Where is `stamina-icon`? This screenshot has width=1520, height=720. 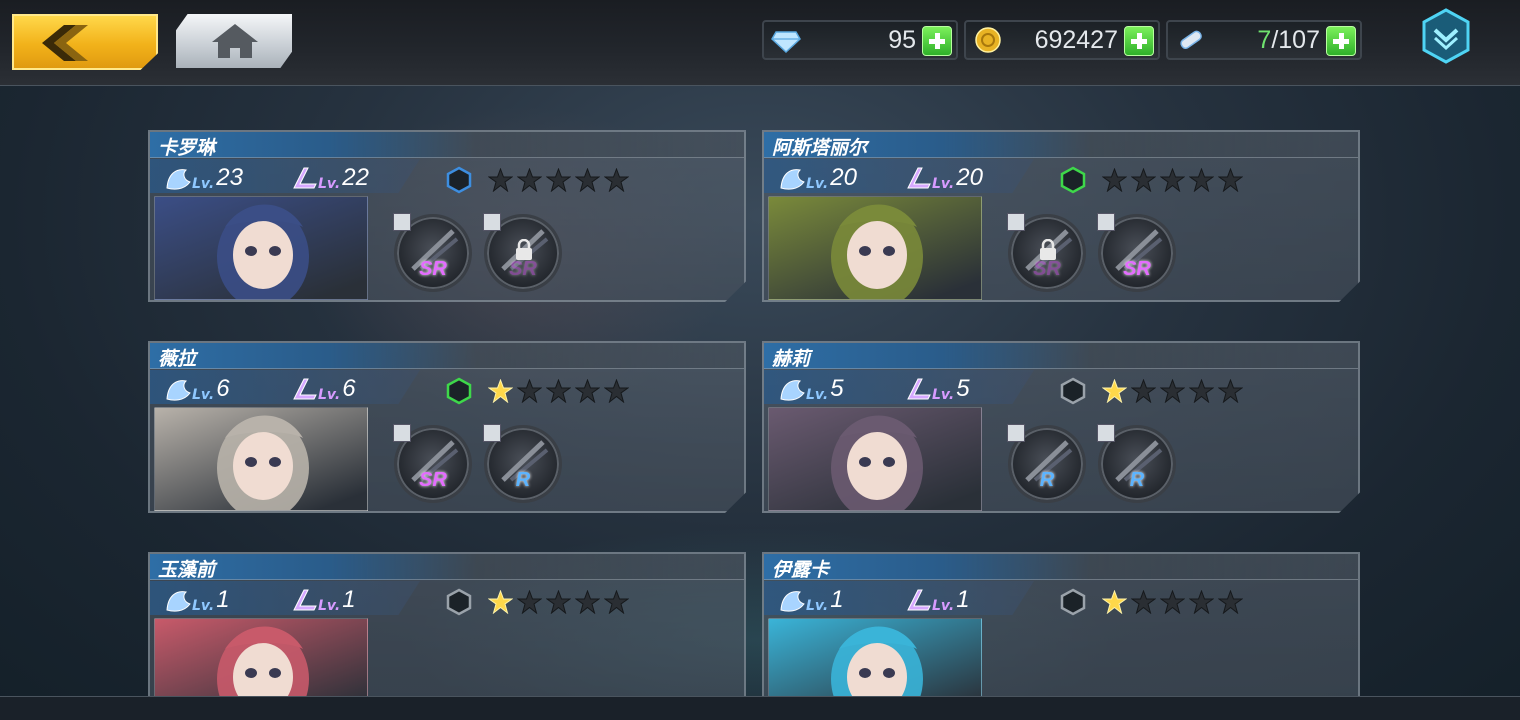 stamina-icon is located at coordinates (1191, 40).